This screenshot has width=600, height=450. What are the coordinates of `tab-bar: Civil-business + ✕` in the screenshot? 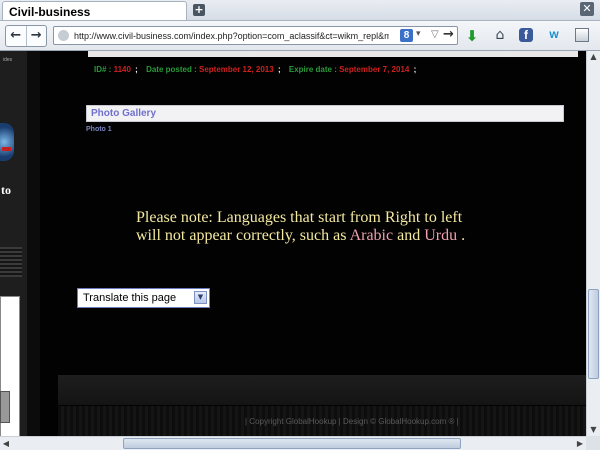 It's located at (300, 10).